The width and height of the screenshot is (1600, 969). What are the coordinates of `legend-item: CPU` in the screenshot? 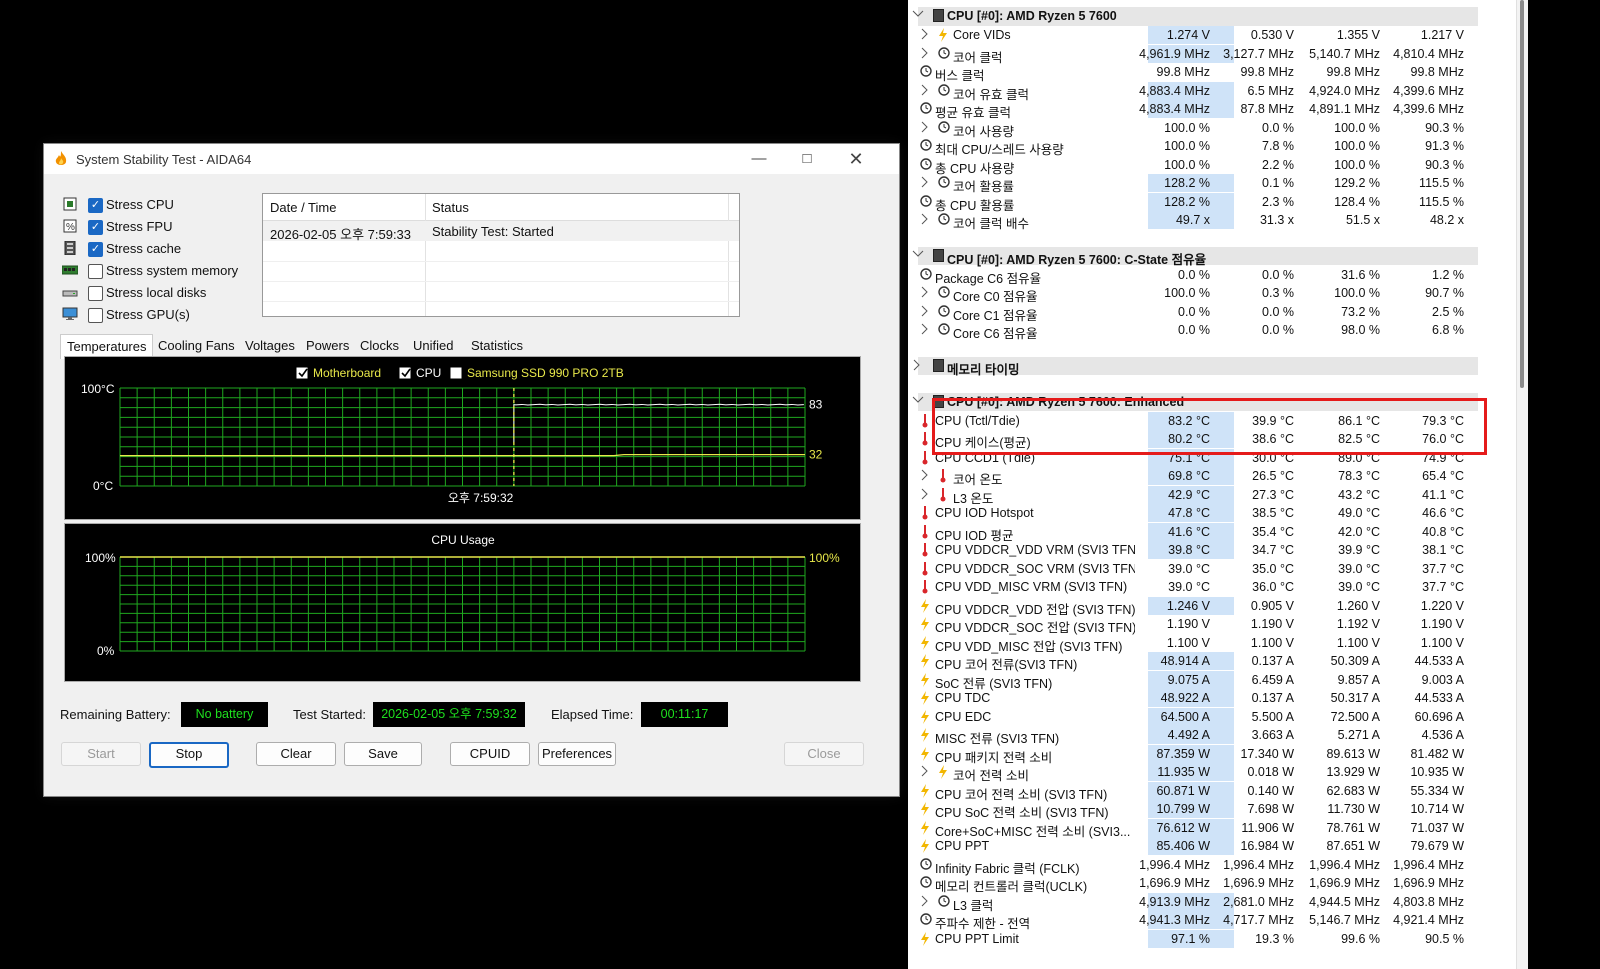 It's located at (420, 373).